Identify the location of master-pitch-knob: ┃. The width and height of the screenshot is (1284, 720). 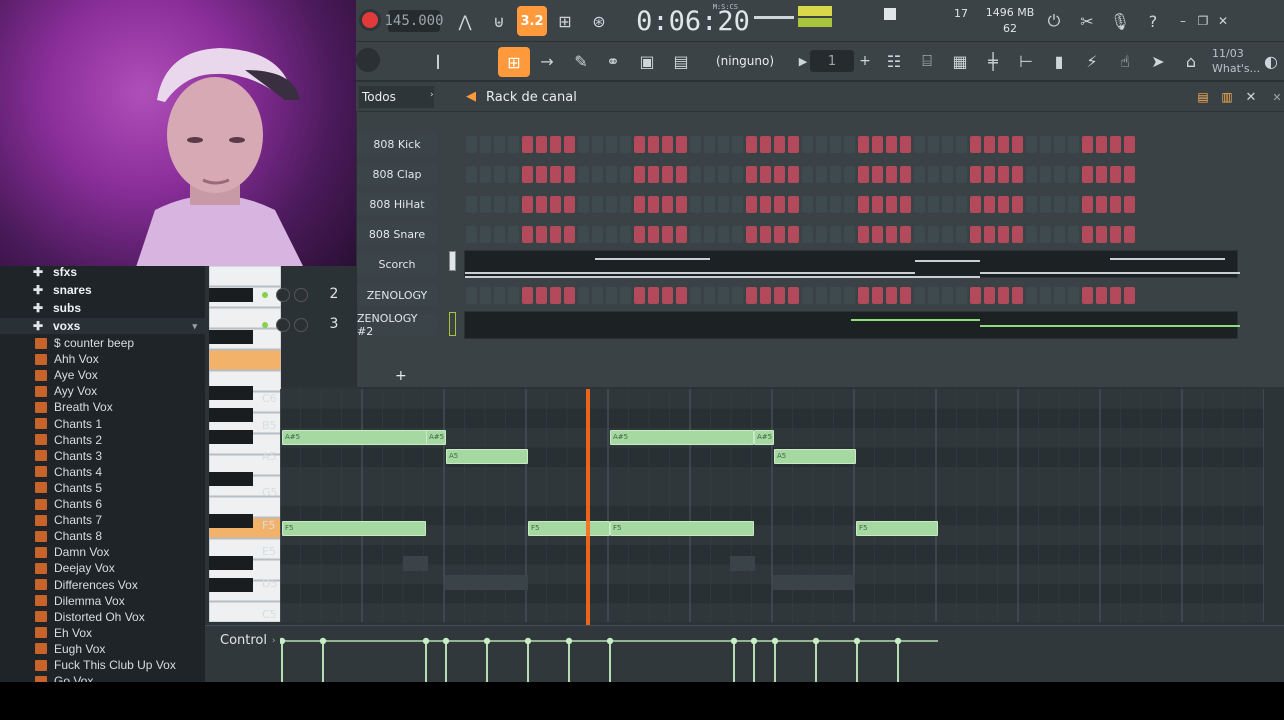
(438, 62).